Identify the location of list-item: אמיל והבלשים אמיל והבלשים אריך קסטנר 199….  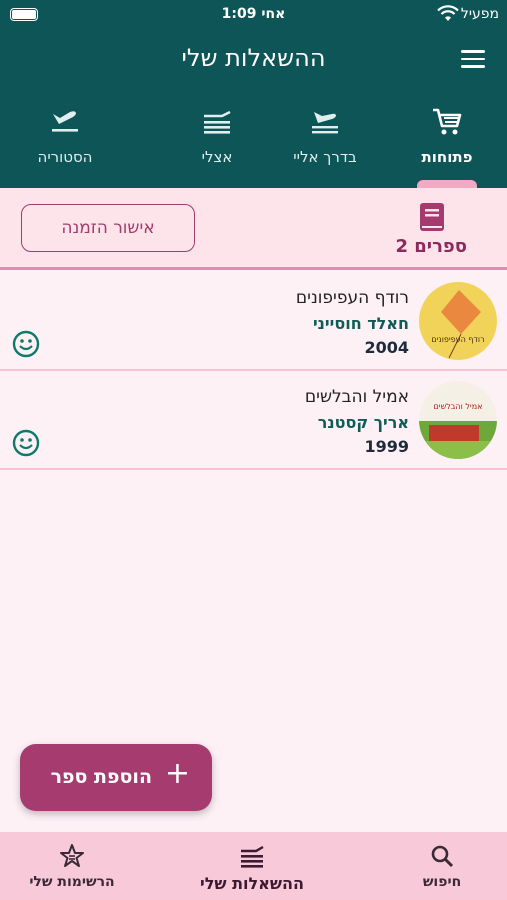
(253, 420).